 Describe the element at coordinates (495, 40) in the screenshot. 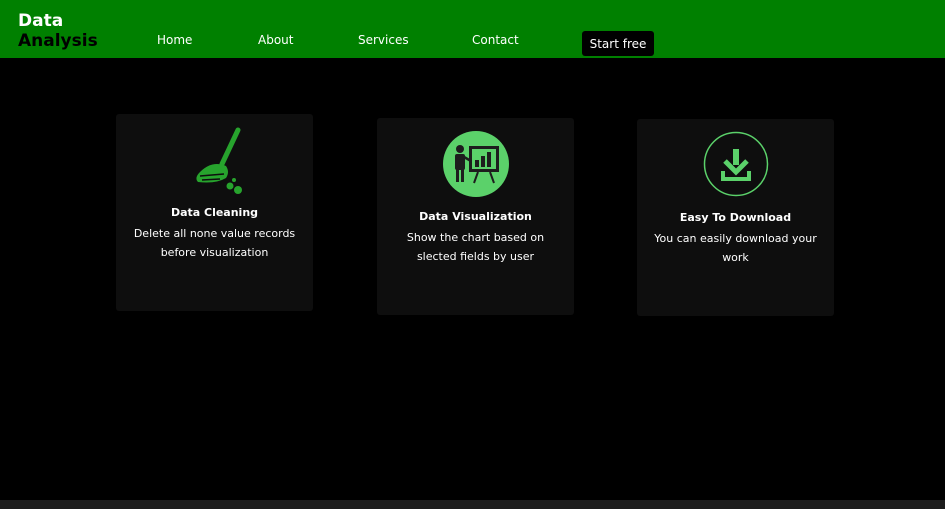

I see `nav-contact-link: Contact` at that location.